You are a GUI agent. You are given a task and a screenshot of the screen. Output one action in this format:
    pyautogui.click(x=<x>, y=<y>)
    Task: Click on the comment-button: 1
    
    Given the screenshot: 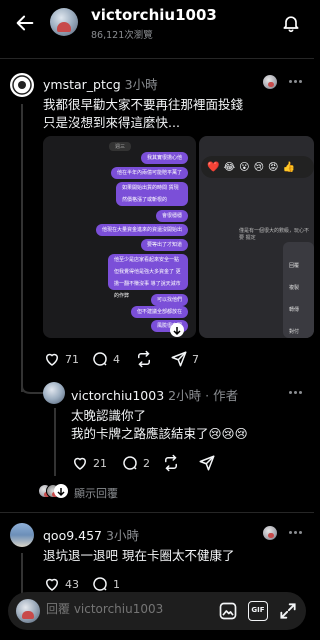 What is the action you would take?
    pyautogui.click(x=105, y=584)
    